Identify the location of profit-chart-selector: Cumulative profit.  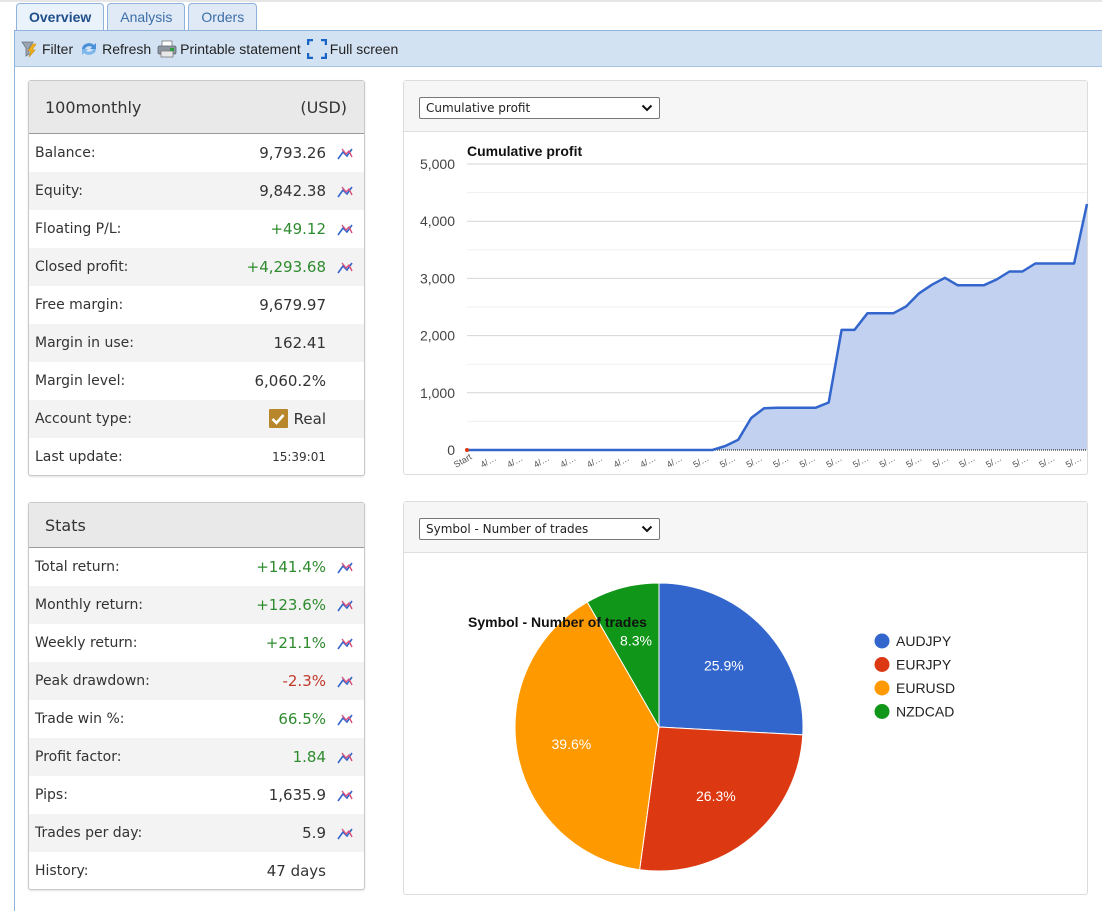
(539, 108).